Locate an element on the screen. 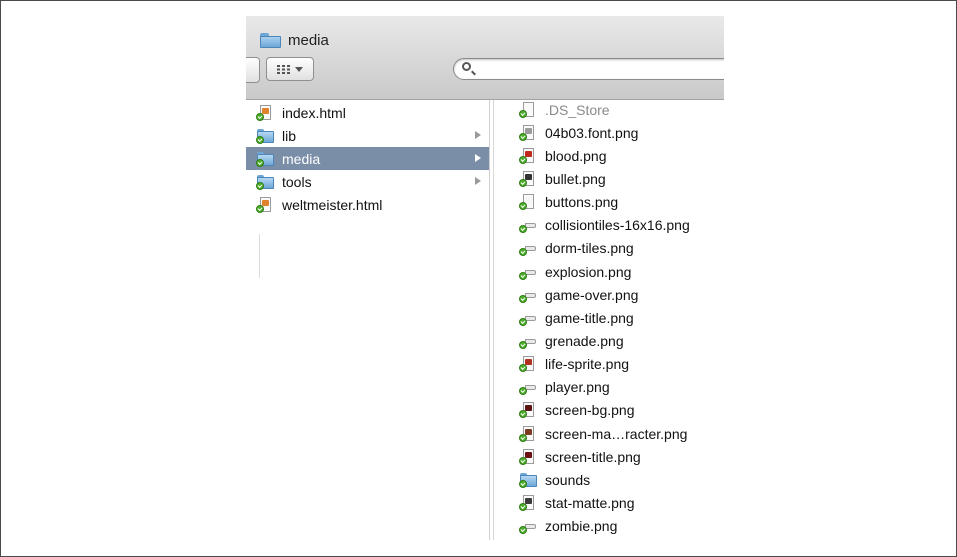 The height and width of the screenshot is (557, 957). file-row-stat-matte-png: stat-matte.png is located at coordinates (609, 503).